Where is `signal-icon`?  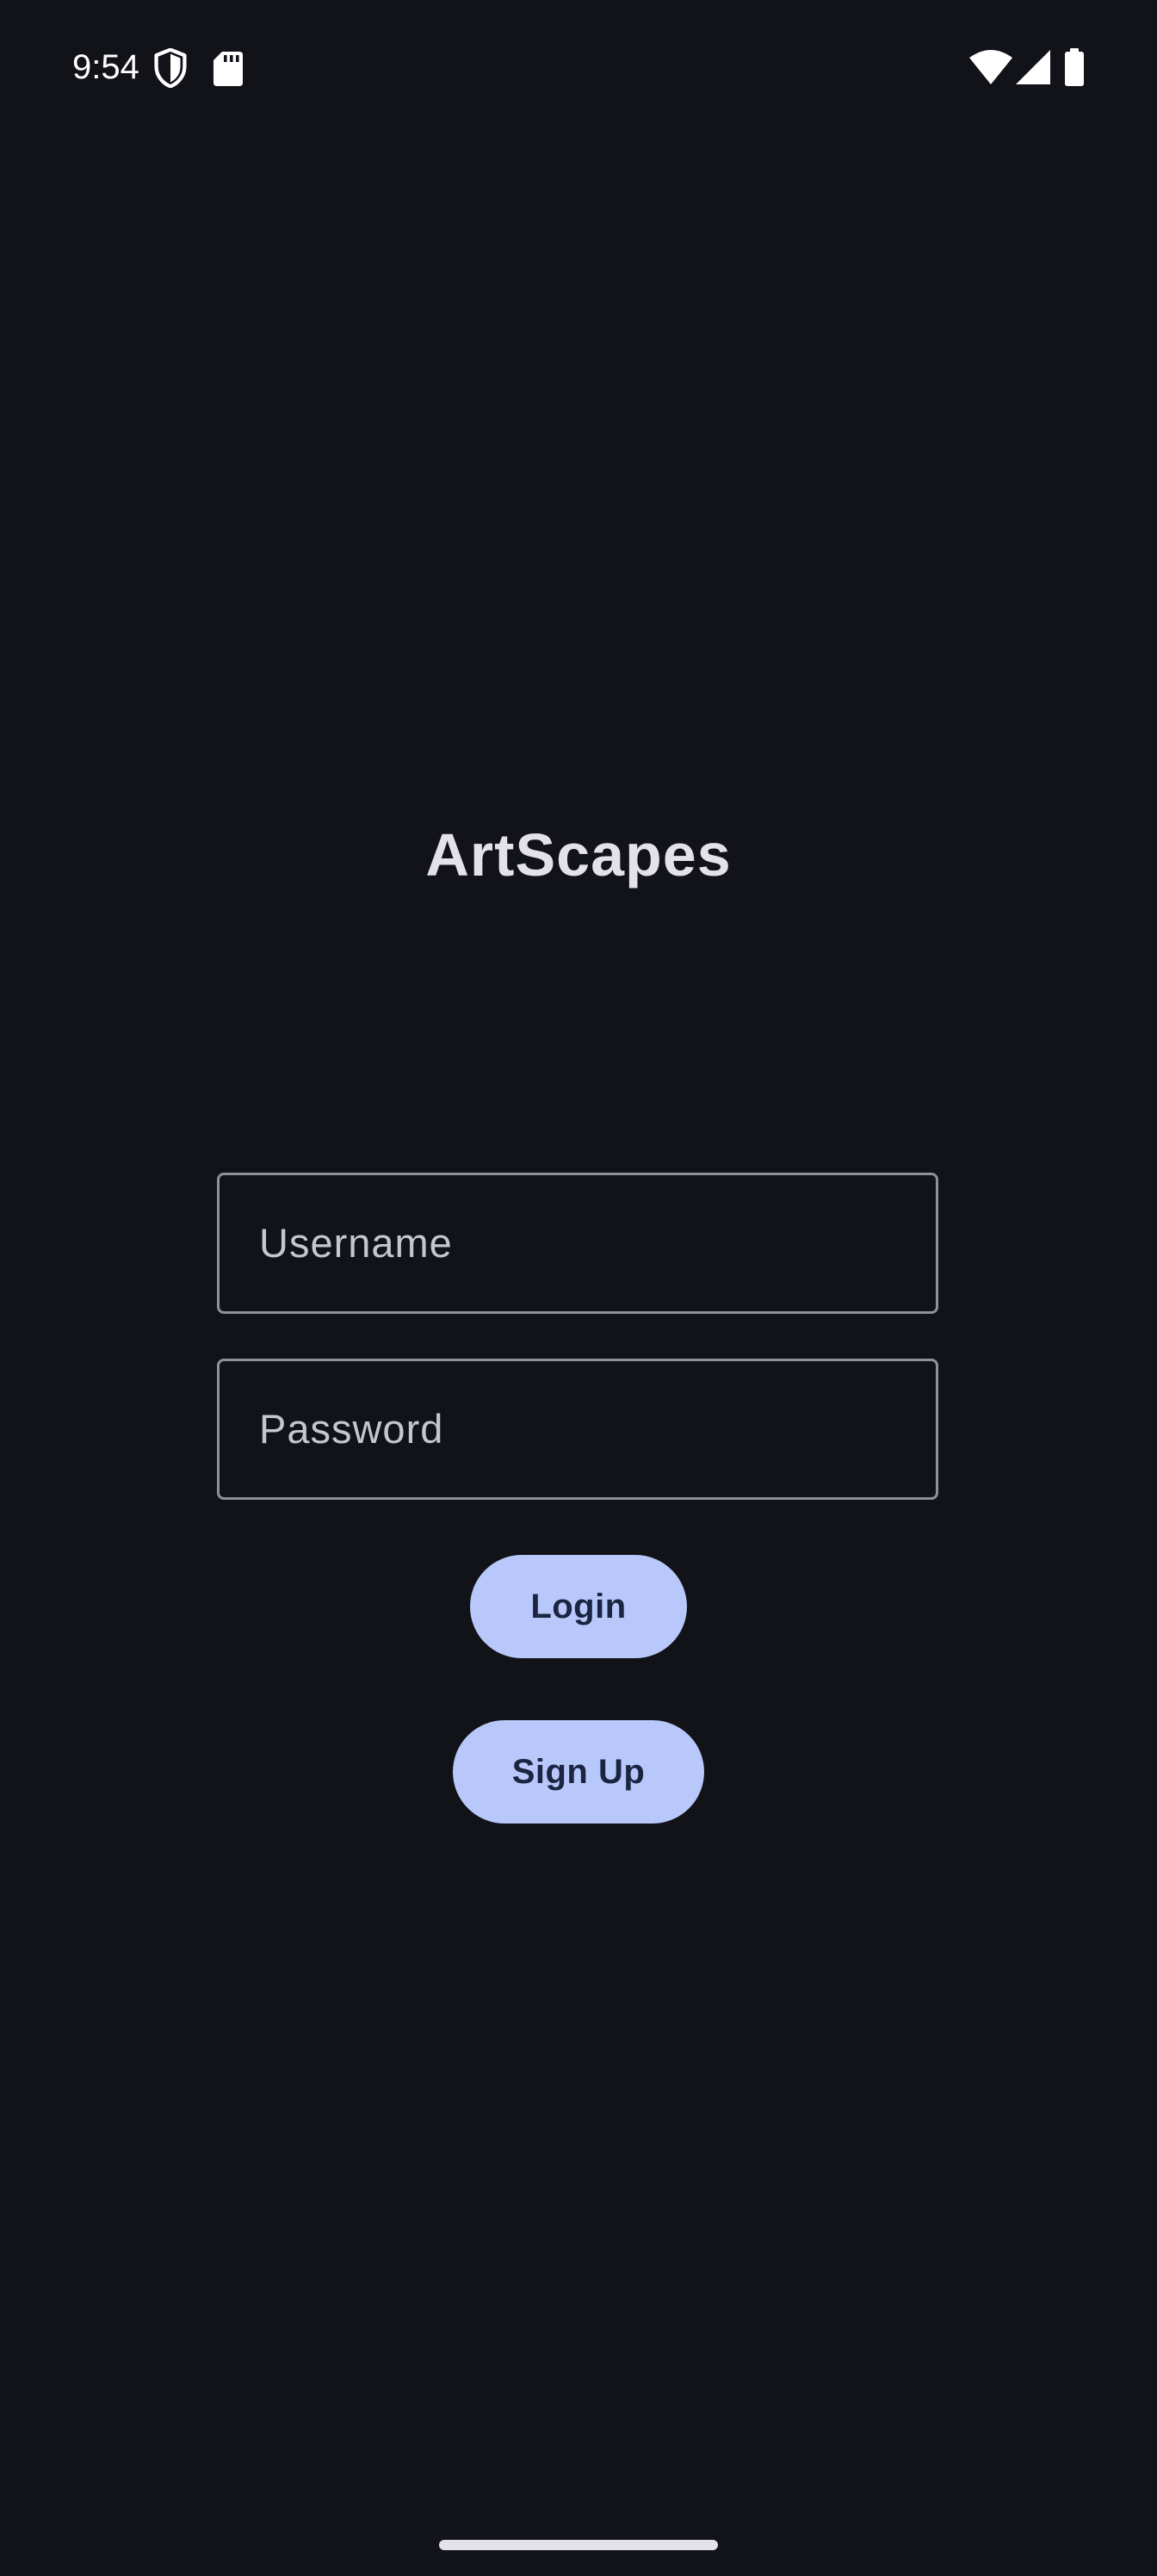 signal-icon is located at coordinates (1033, 67).